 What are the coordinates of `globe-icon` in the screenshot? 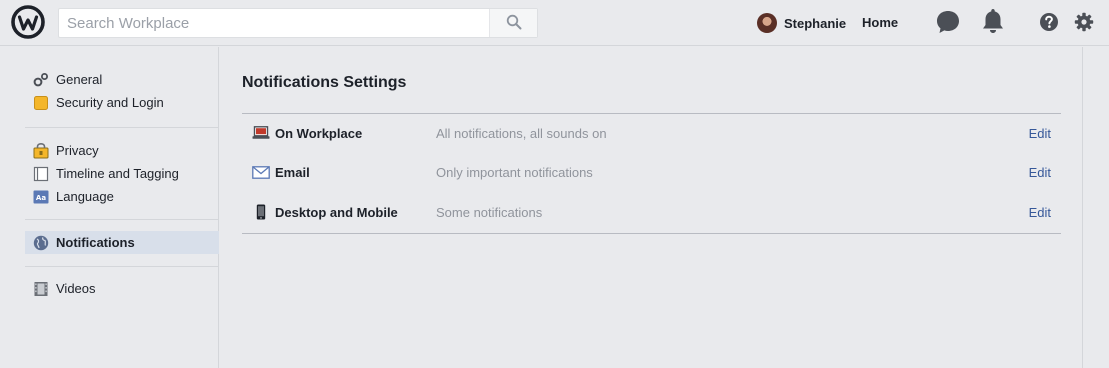 It's located at (41, 243).